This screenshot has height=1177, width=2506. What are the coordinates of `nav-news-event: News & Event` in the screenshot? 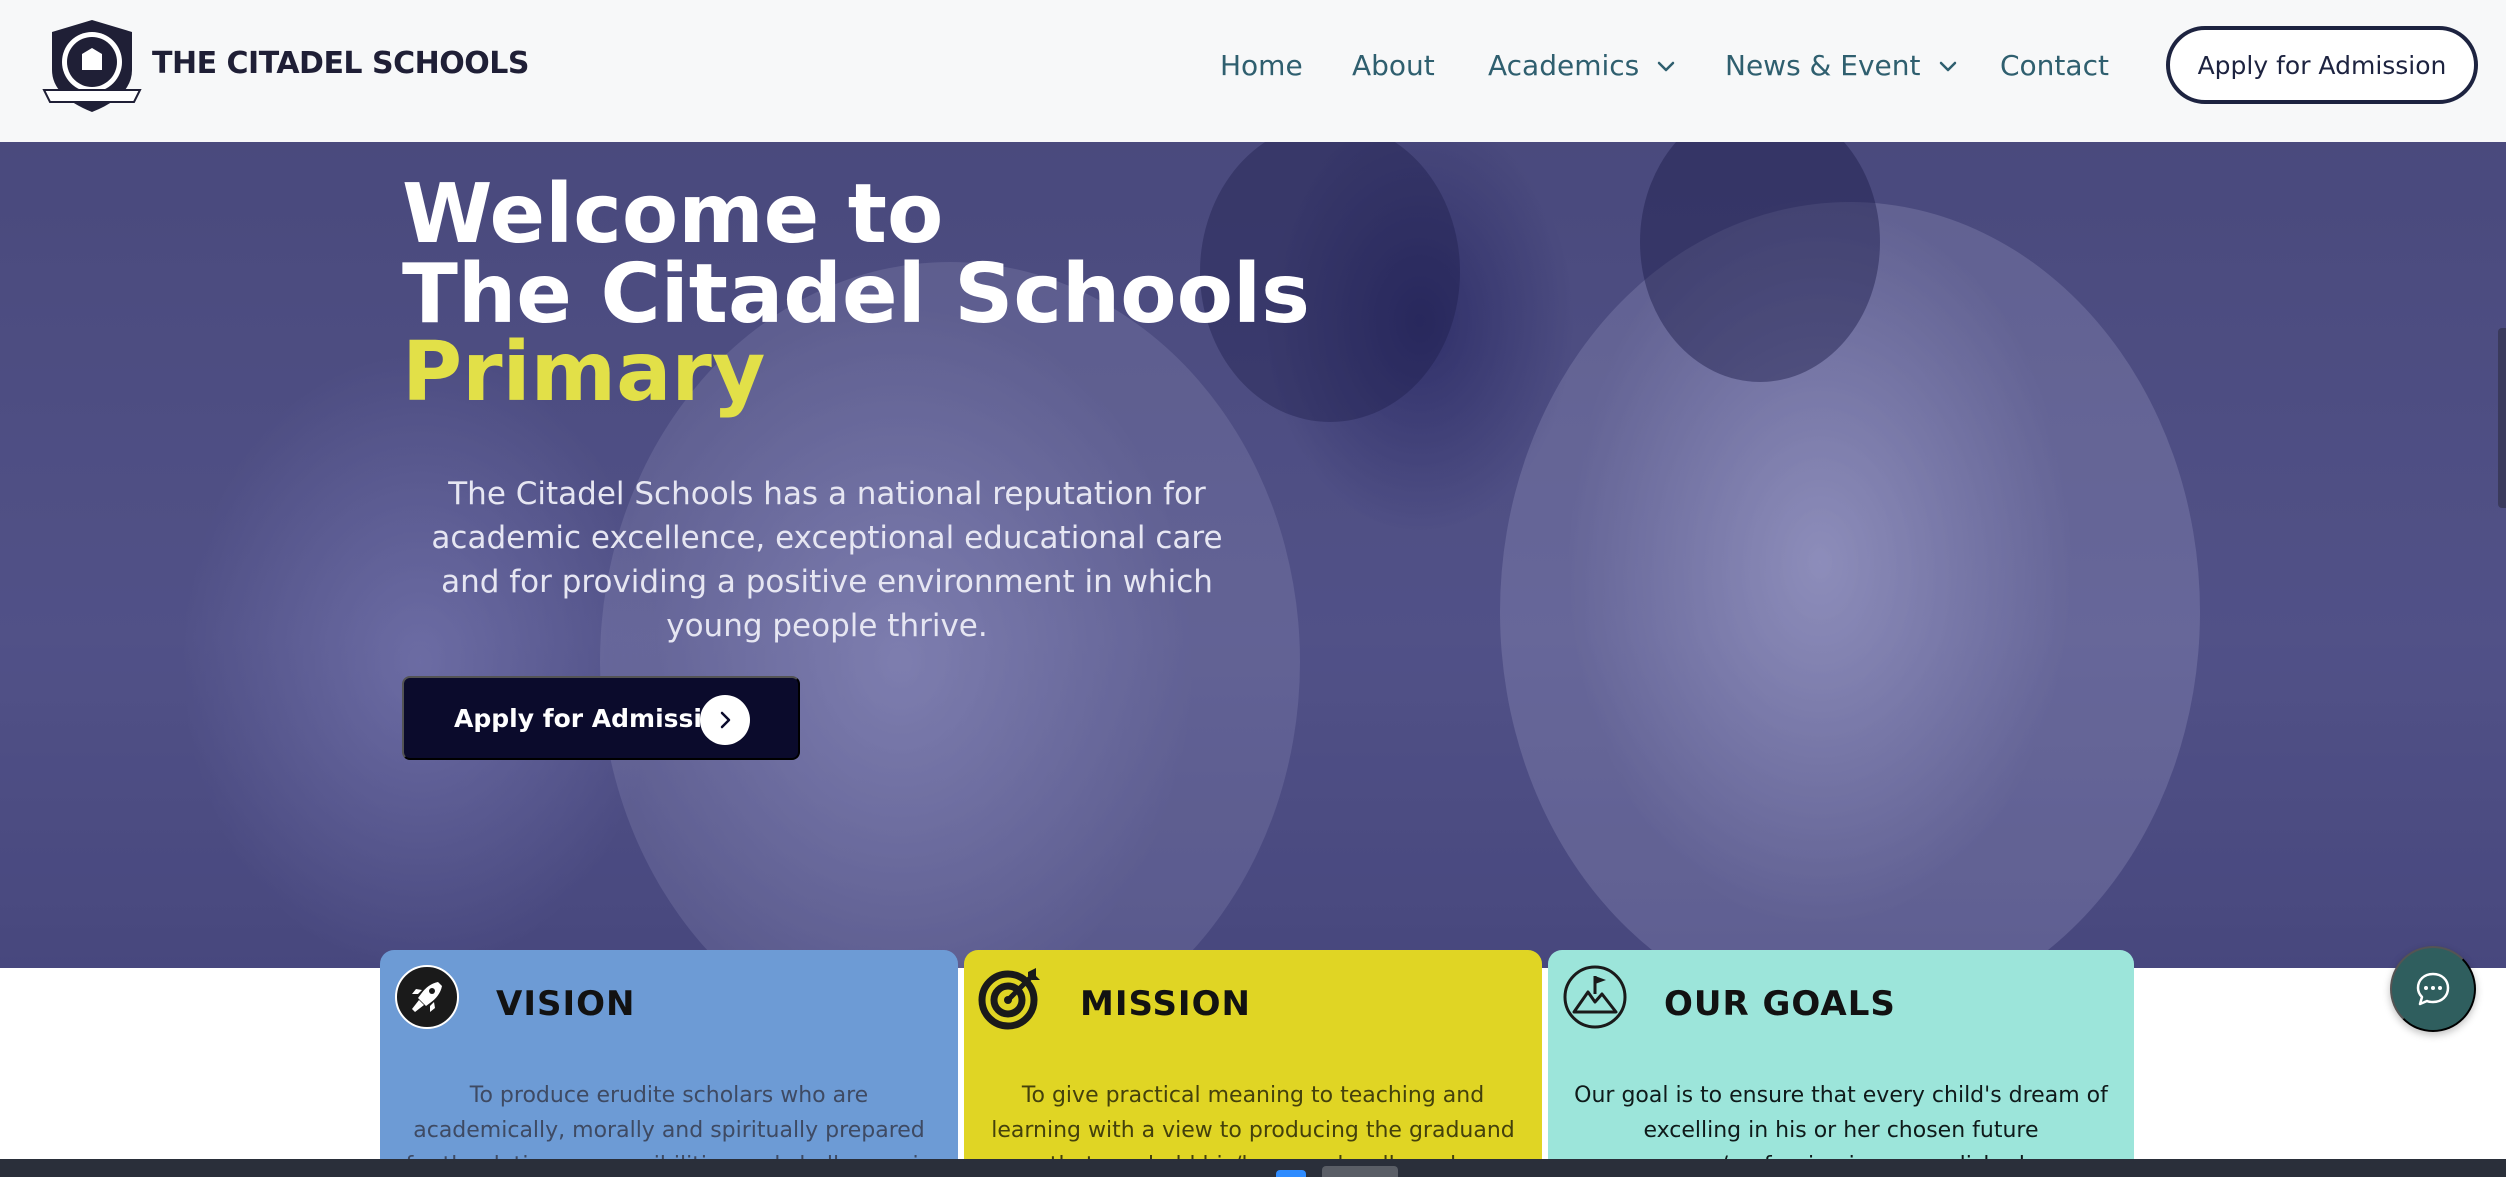 It's located at (1842, 66).